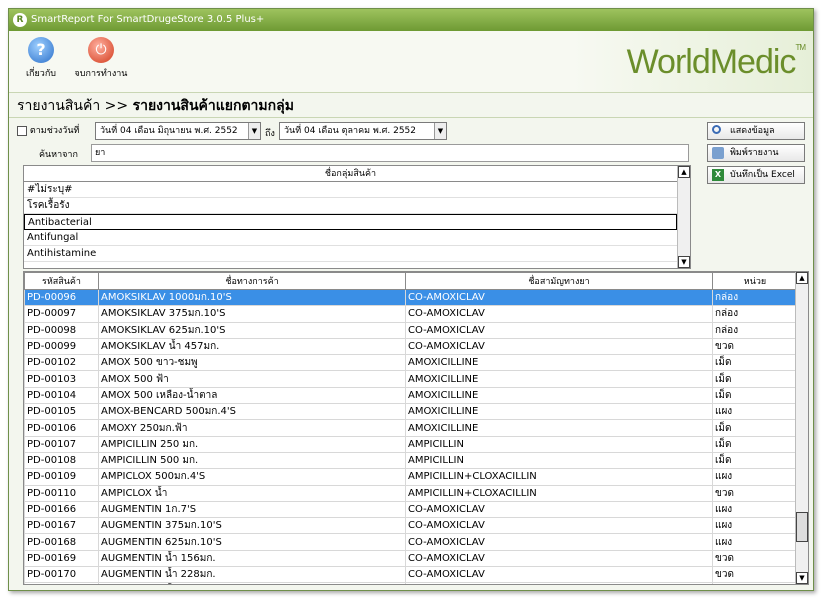 Image resolution: width=822 pixels, height=599 pixels. I want to click on list-item: Antibacterial, so click(350, 222).